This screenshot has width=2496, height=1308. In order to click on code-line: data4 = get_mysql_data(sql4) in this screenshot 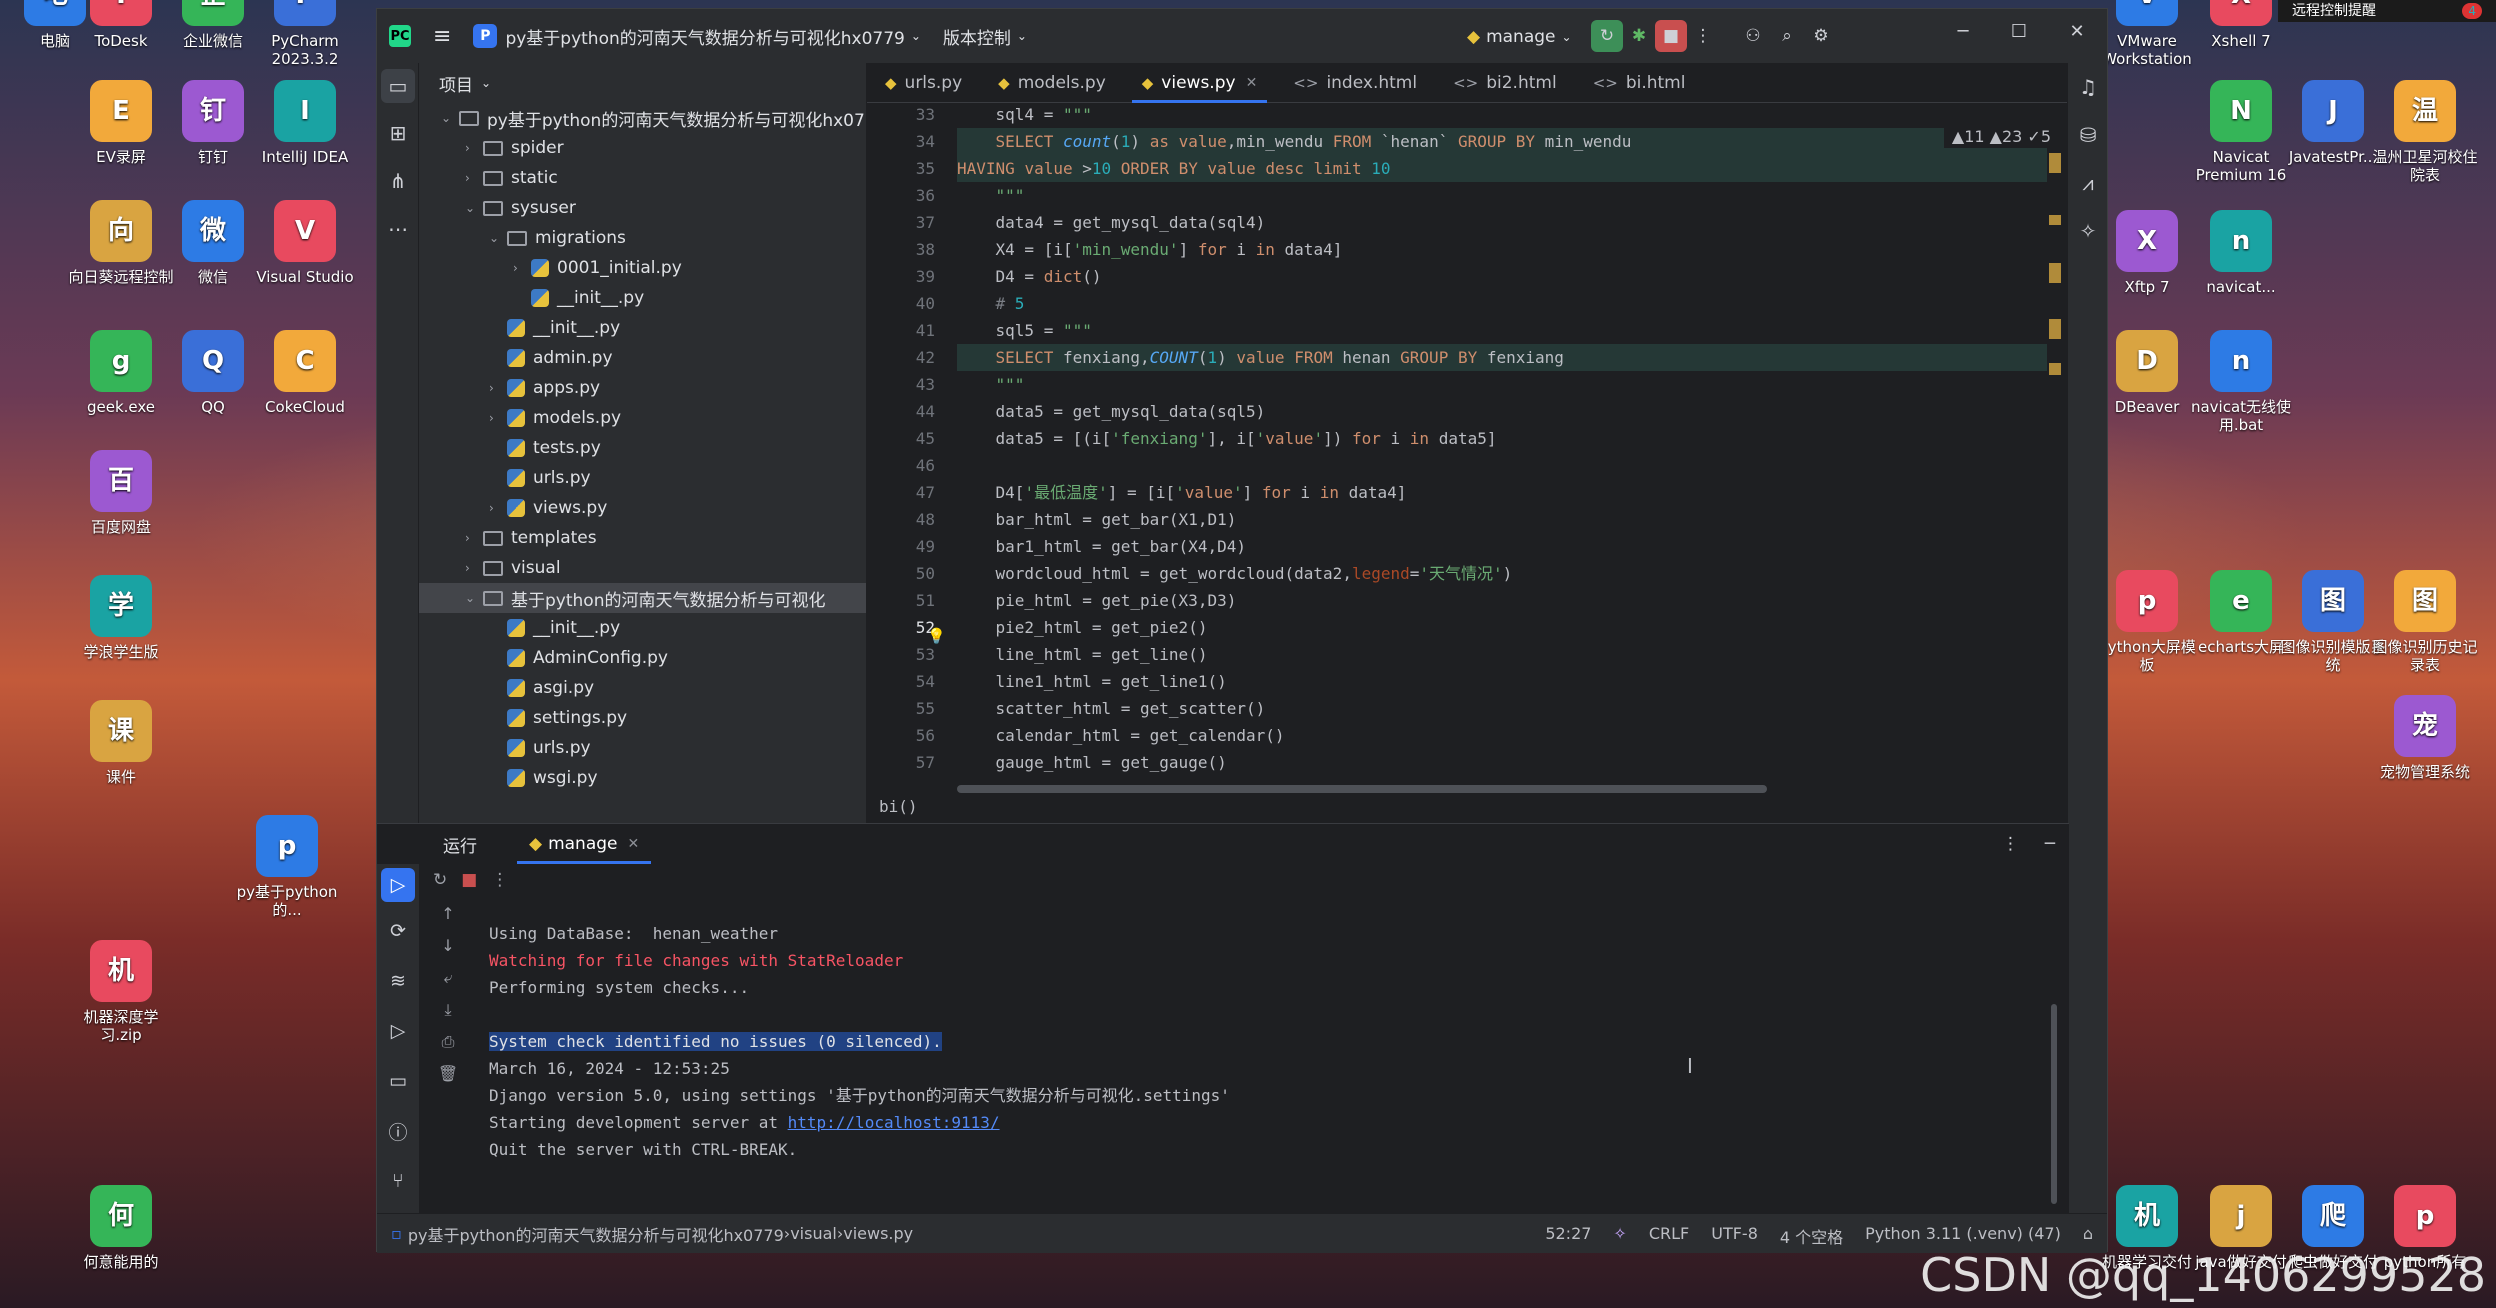, I will do `click(1111, 222)`.